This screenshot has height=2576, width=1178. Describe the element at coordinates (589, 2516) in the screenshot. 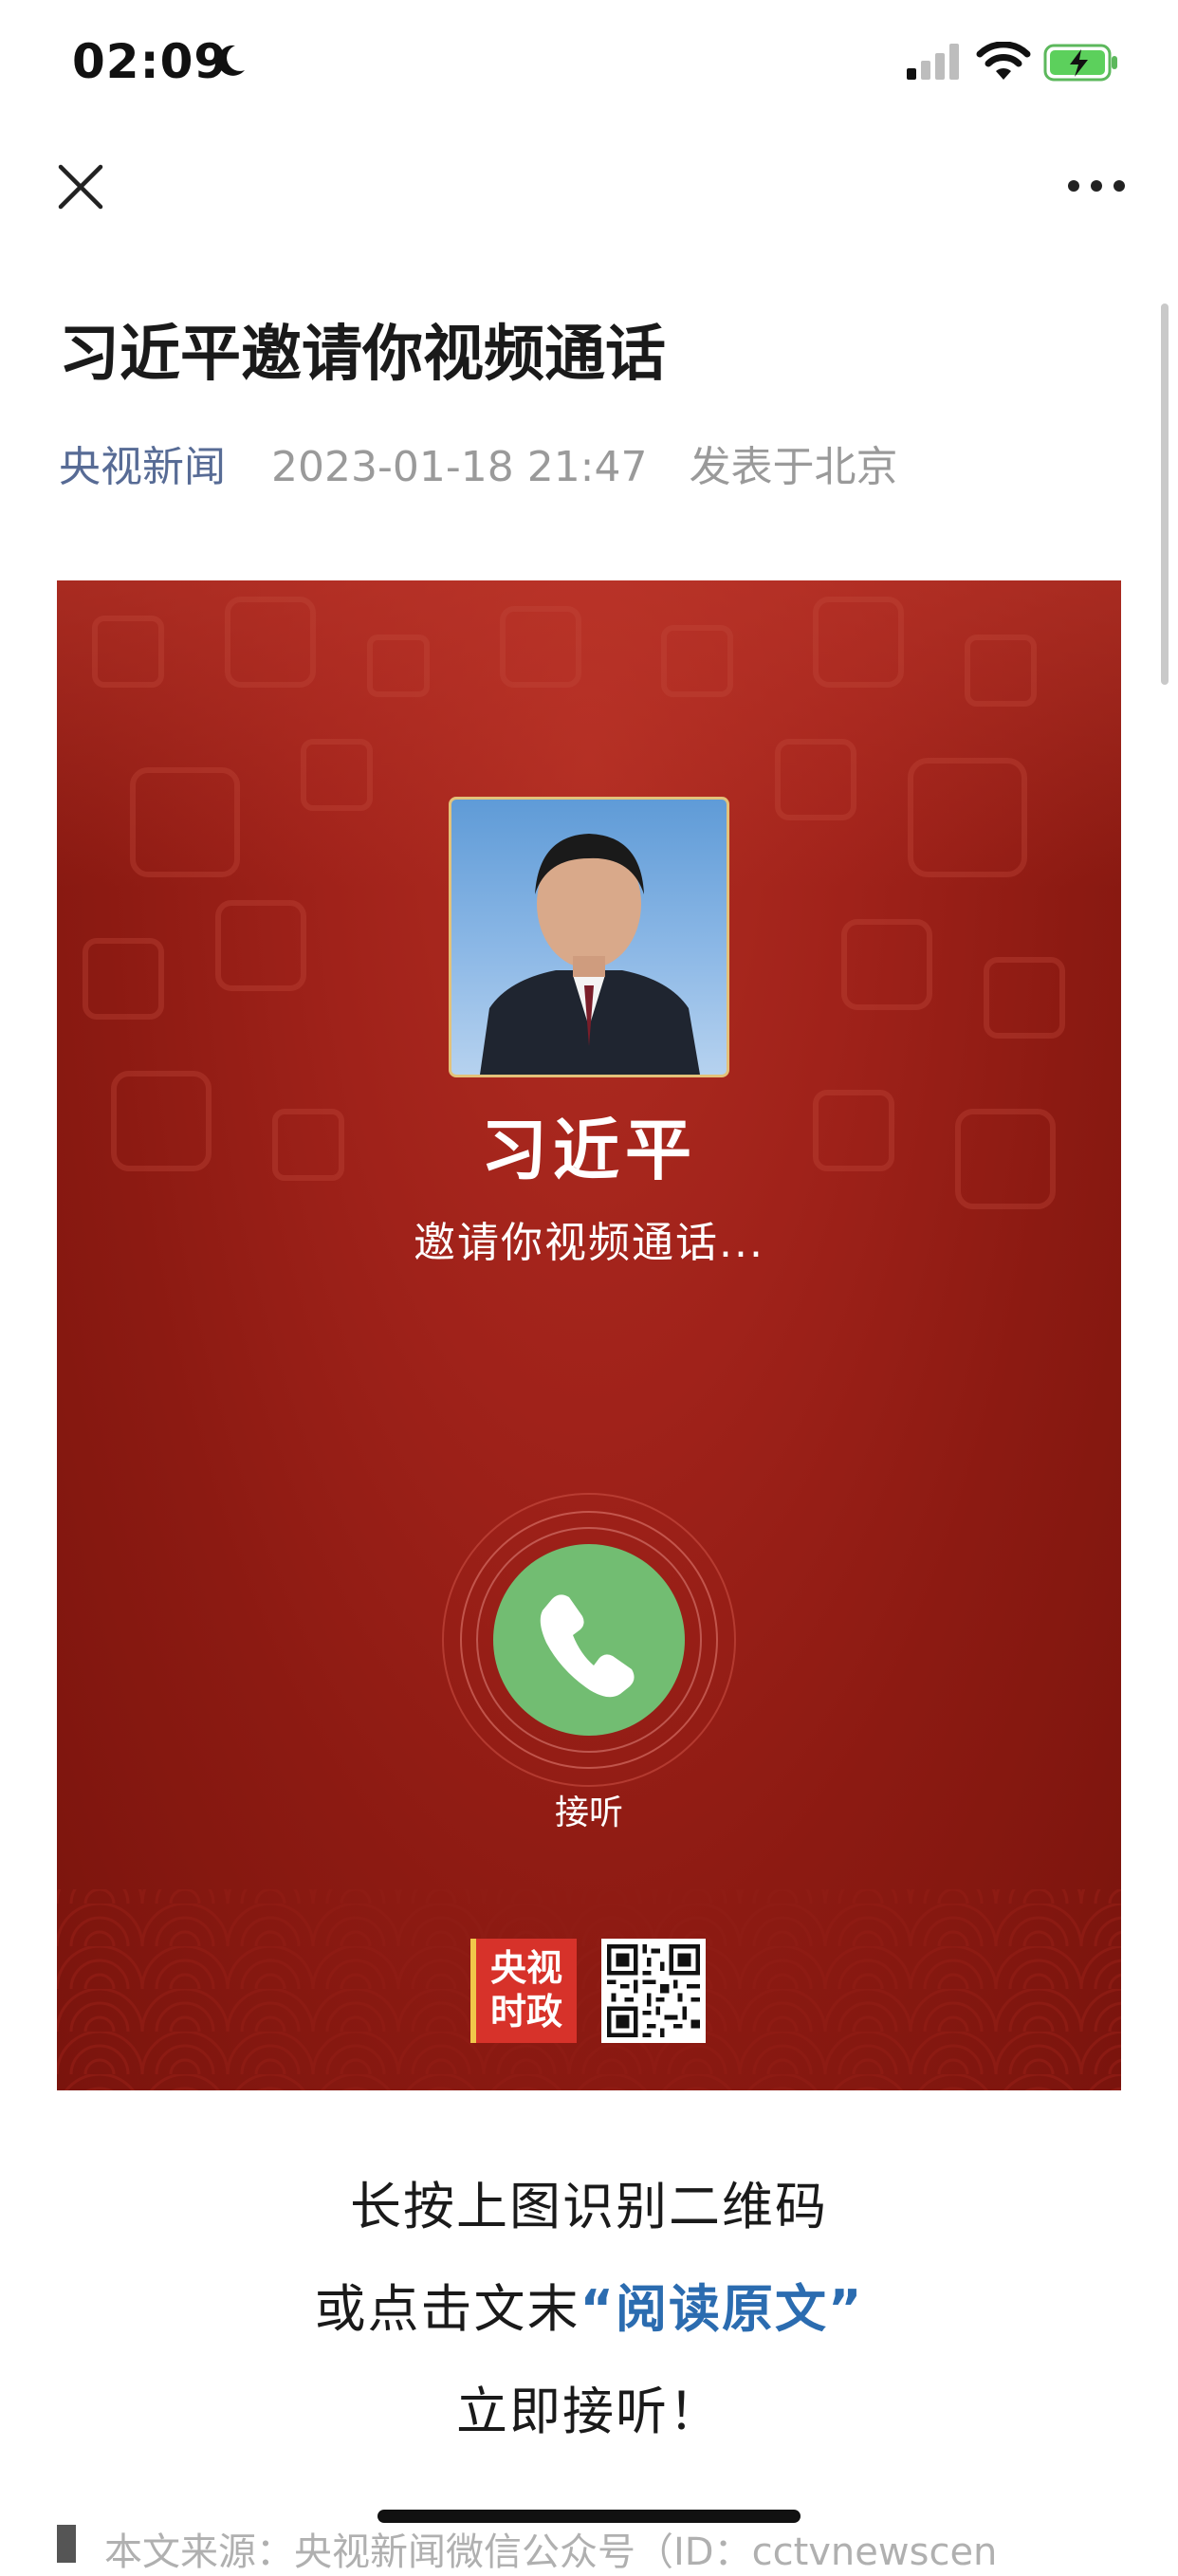

I see `home-indicator` at that location.